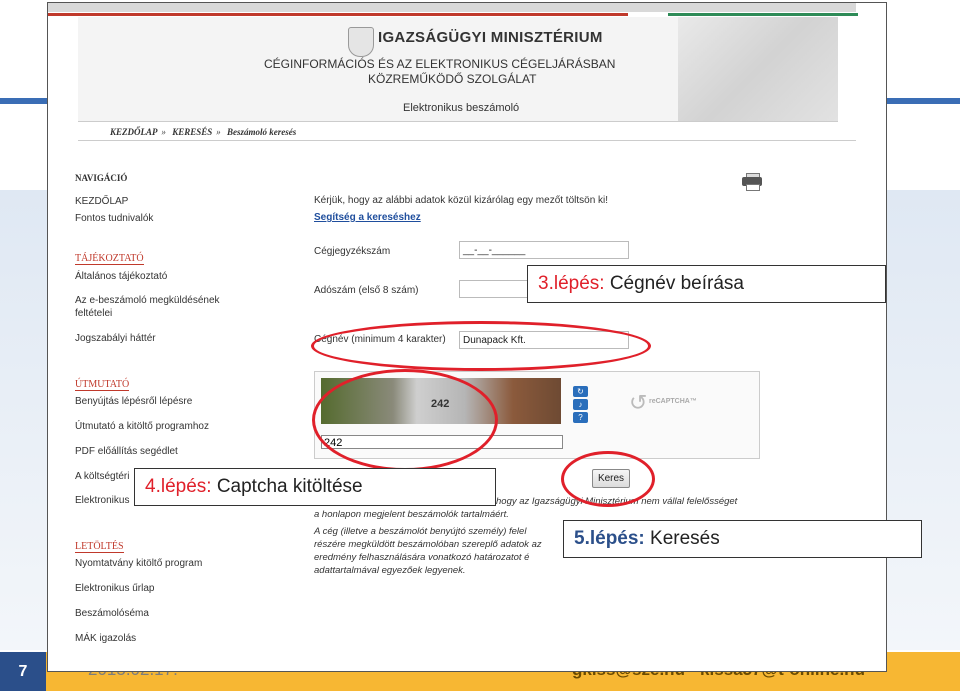 This screenshot has width=960, height=691. What do you see at coordinates (638, 402) in the screenshot?
I see `recaptcha-icon: ↺` at bounding box center [638, 402].